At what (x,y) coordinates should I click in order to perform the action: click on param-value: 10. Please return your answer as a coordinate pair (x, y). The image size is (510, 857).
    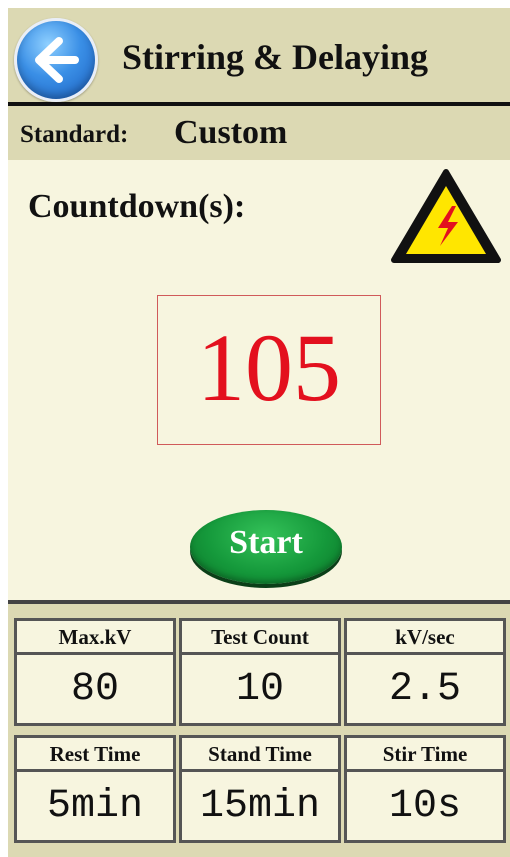
    Looking at the image, I should click on (259, 689).